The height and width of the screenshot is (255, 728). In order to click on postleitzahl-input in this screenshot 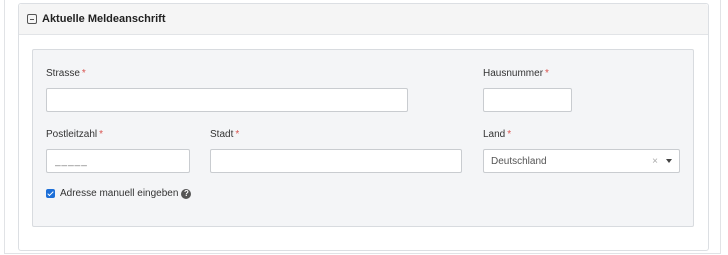, I will do `click(118, 161)`.